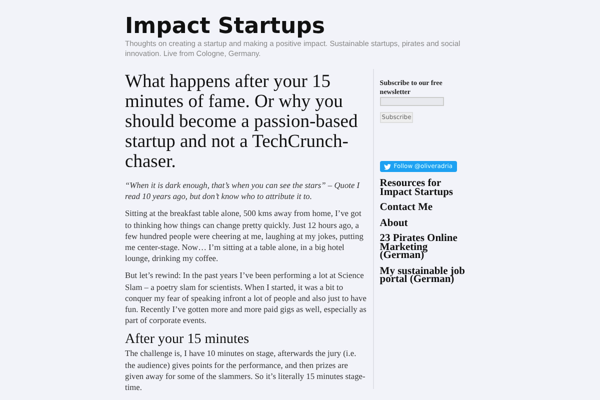  What do you see at coordinates (187, 340) in the screenshot?
I see `section-heading: After your 15 minutes` at bounding box center [187, 340].